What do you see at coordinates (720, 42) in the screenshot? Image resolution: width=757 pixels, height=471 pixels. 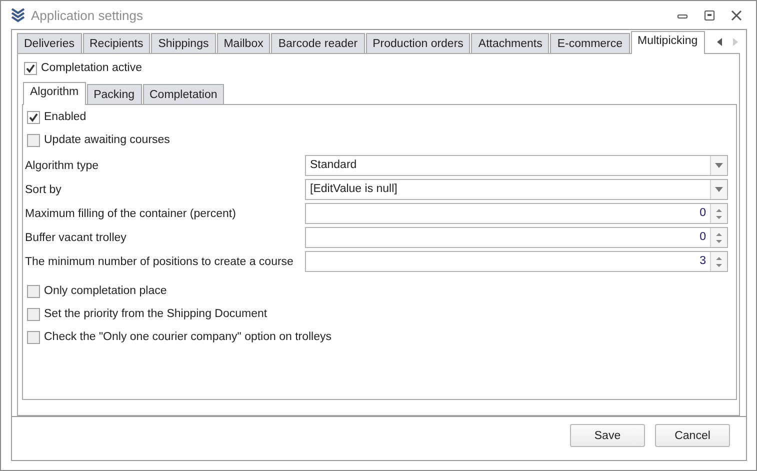 I see `scroll-left-icon` at bounding box center [720, 42].